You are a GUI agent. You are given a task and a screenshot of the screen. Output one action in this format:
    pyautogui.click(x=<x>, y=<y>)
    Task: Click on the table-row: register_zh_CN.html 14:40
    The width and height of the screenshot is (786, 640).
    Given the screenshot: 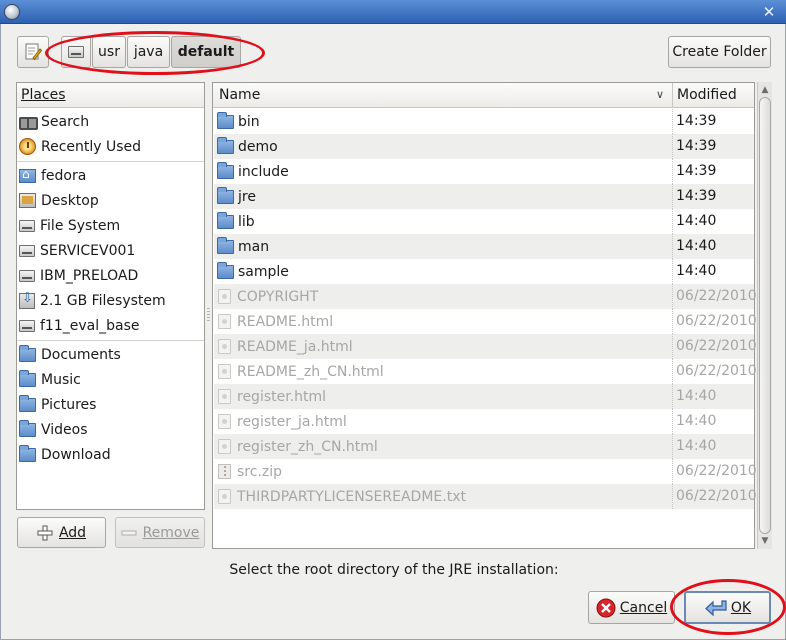 What is the action you would take?
    pyautogui.click(x=484, y=446)
    